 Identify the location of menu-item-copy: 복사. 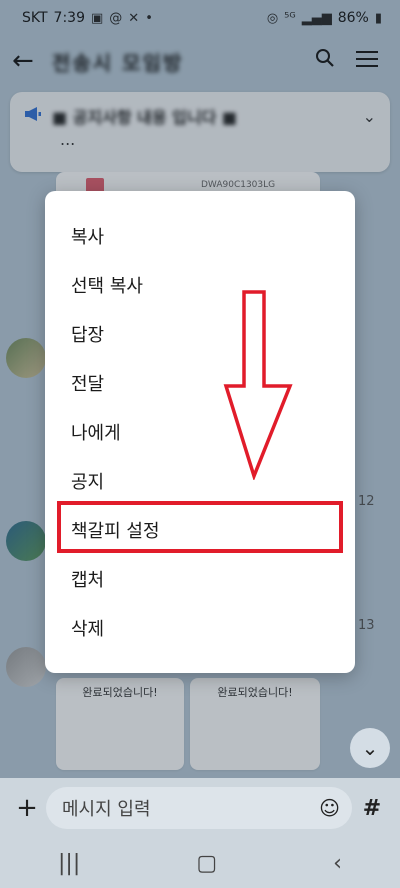
(200, 235).